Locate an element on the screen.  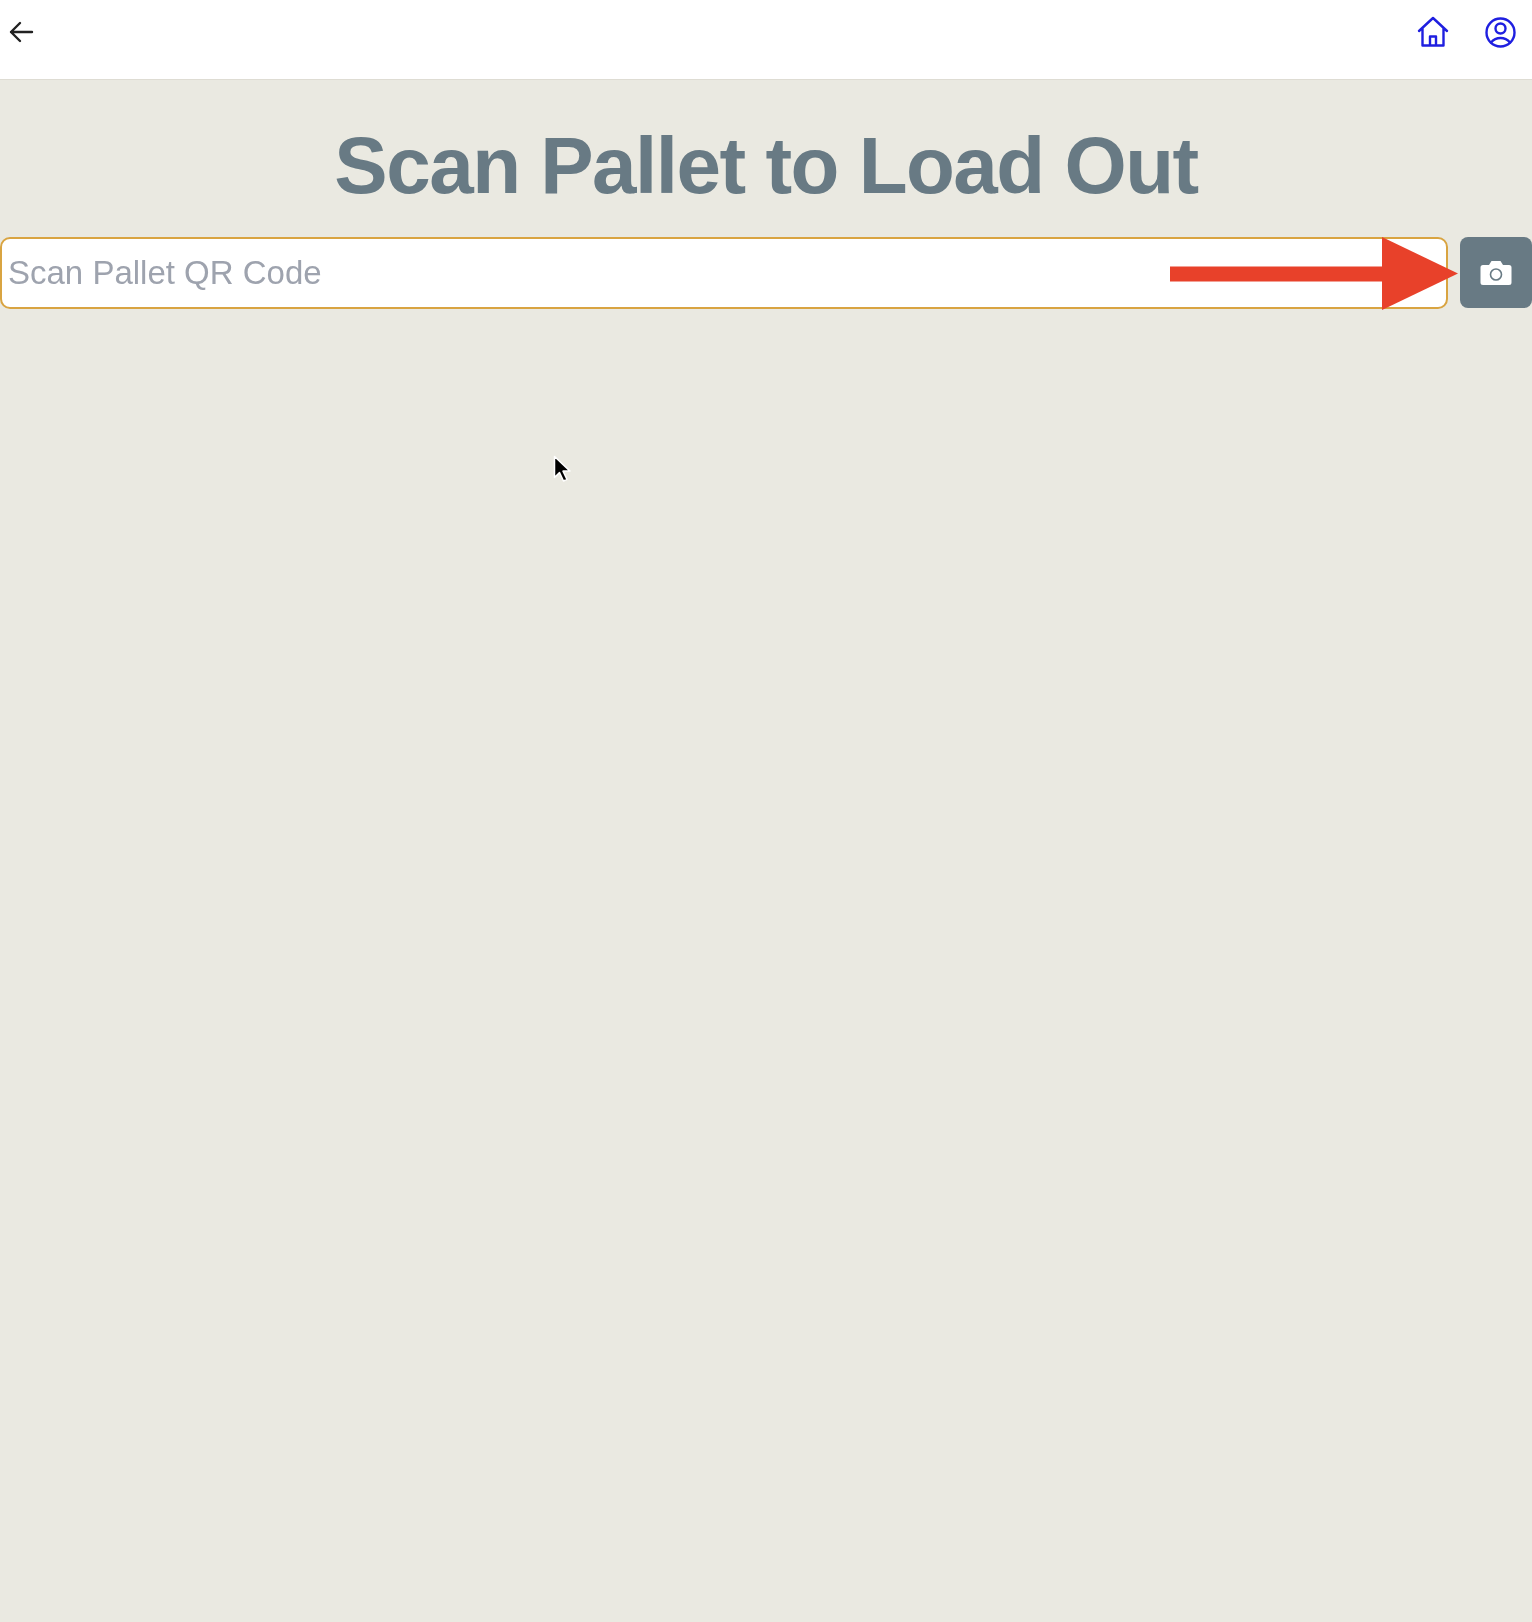
mouse-pointer-icon is located at coordinates (562, 469).